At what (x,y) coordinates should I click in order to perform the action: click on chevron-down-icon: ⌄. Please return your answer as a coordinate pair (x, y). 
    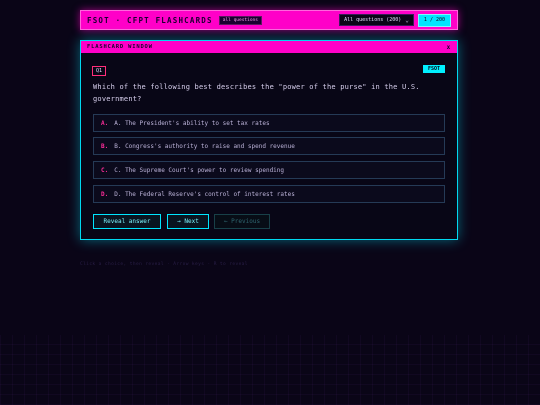
    Looking at the image, I should click on (407, 20).